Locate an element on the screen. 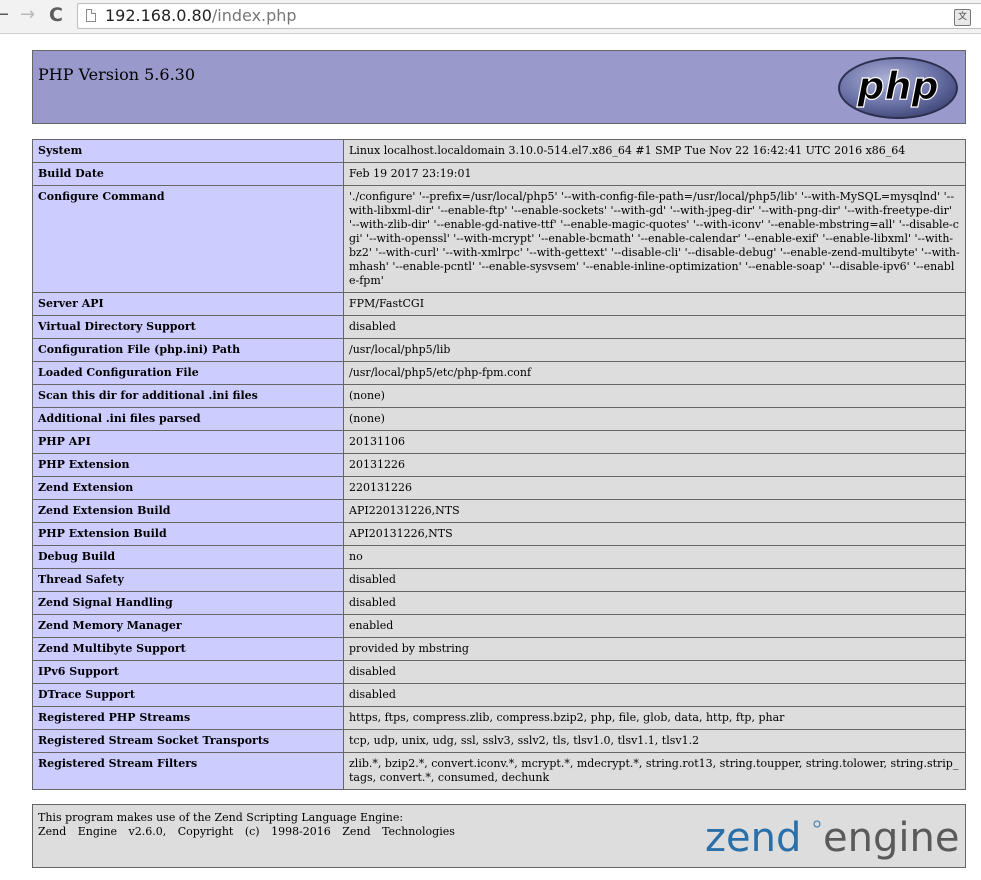  table-row: PHP Extension Build API20131226,NTS is located at coordinates (499, 534).